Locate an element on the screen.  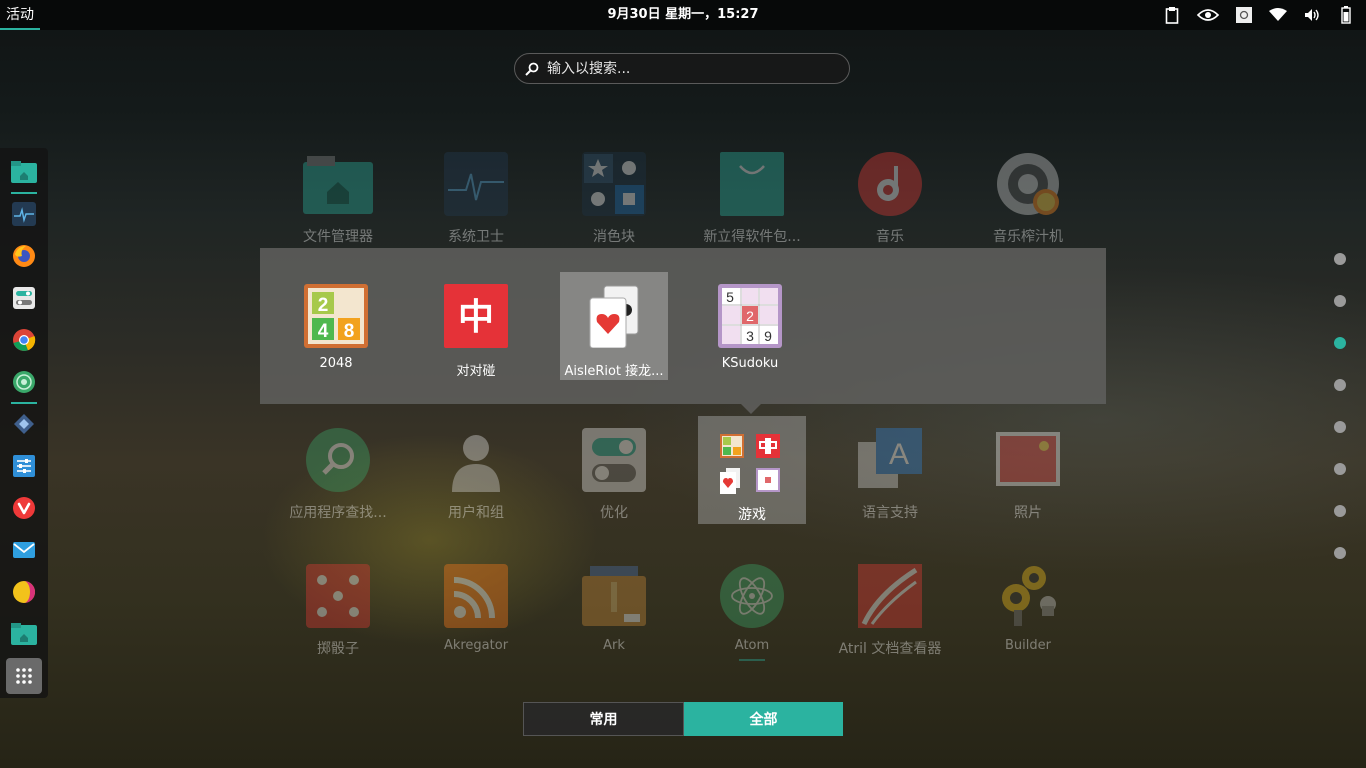
svg-text: 5 is located at coordinates (730, 297).